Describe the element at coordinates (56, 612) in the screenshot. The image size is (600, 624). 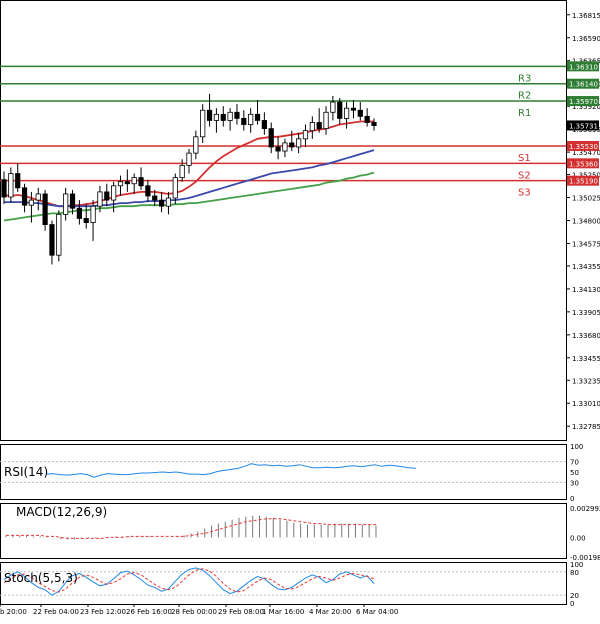
I see `time-tick-label: 22 Feb 04:00` at that location.